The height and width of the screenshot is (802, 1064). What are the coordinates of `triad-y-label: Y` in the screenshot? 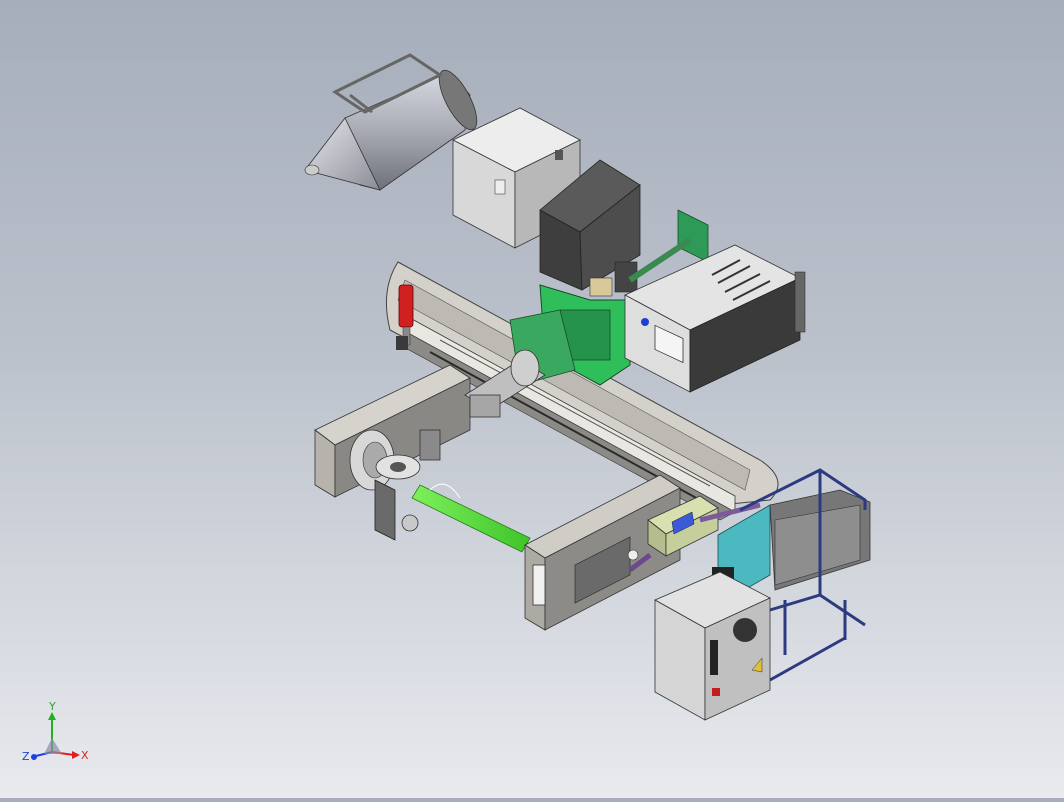 It's located at (52, 706).